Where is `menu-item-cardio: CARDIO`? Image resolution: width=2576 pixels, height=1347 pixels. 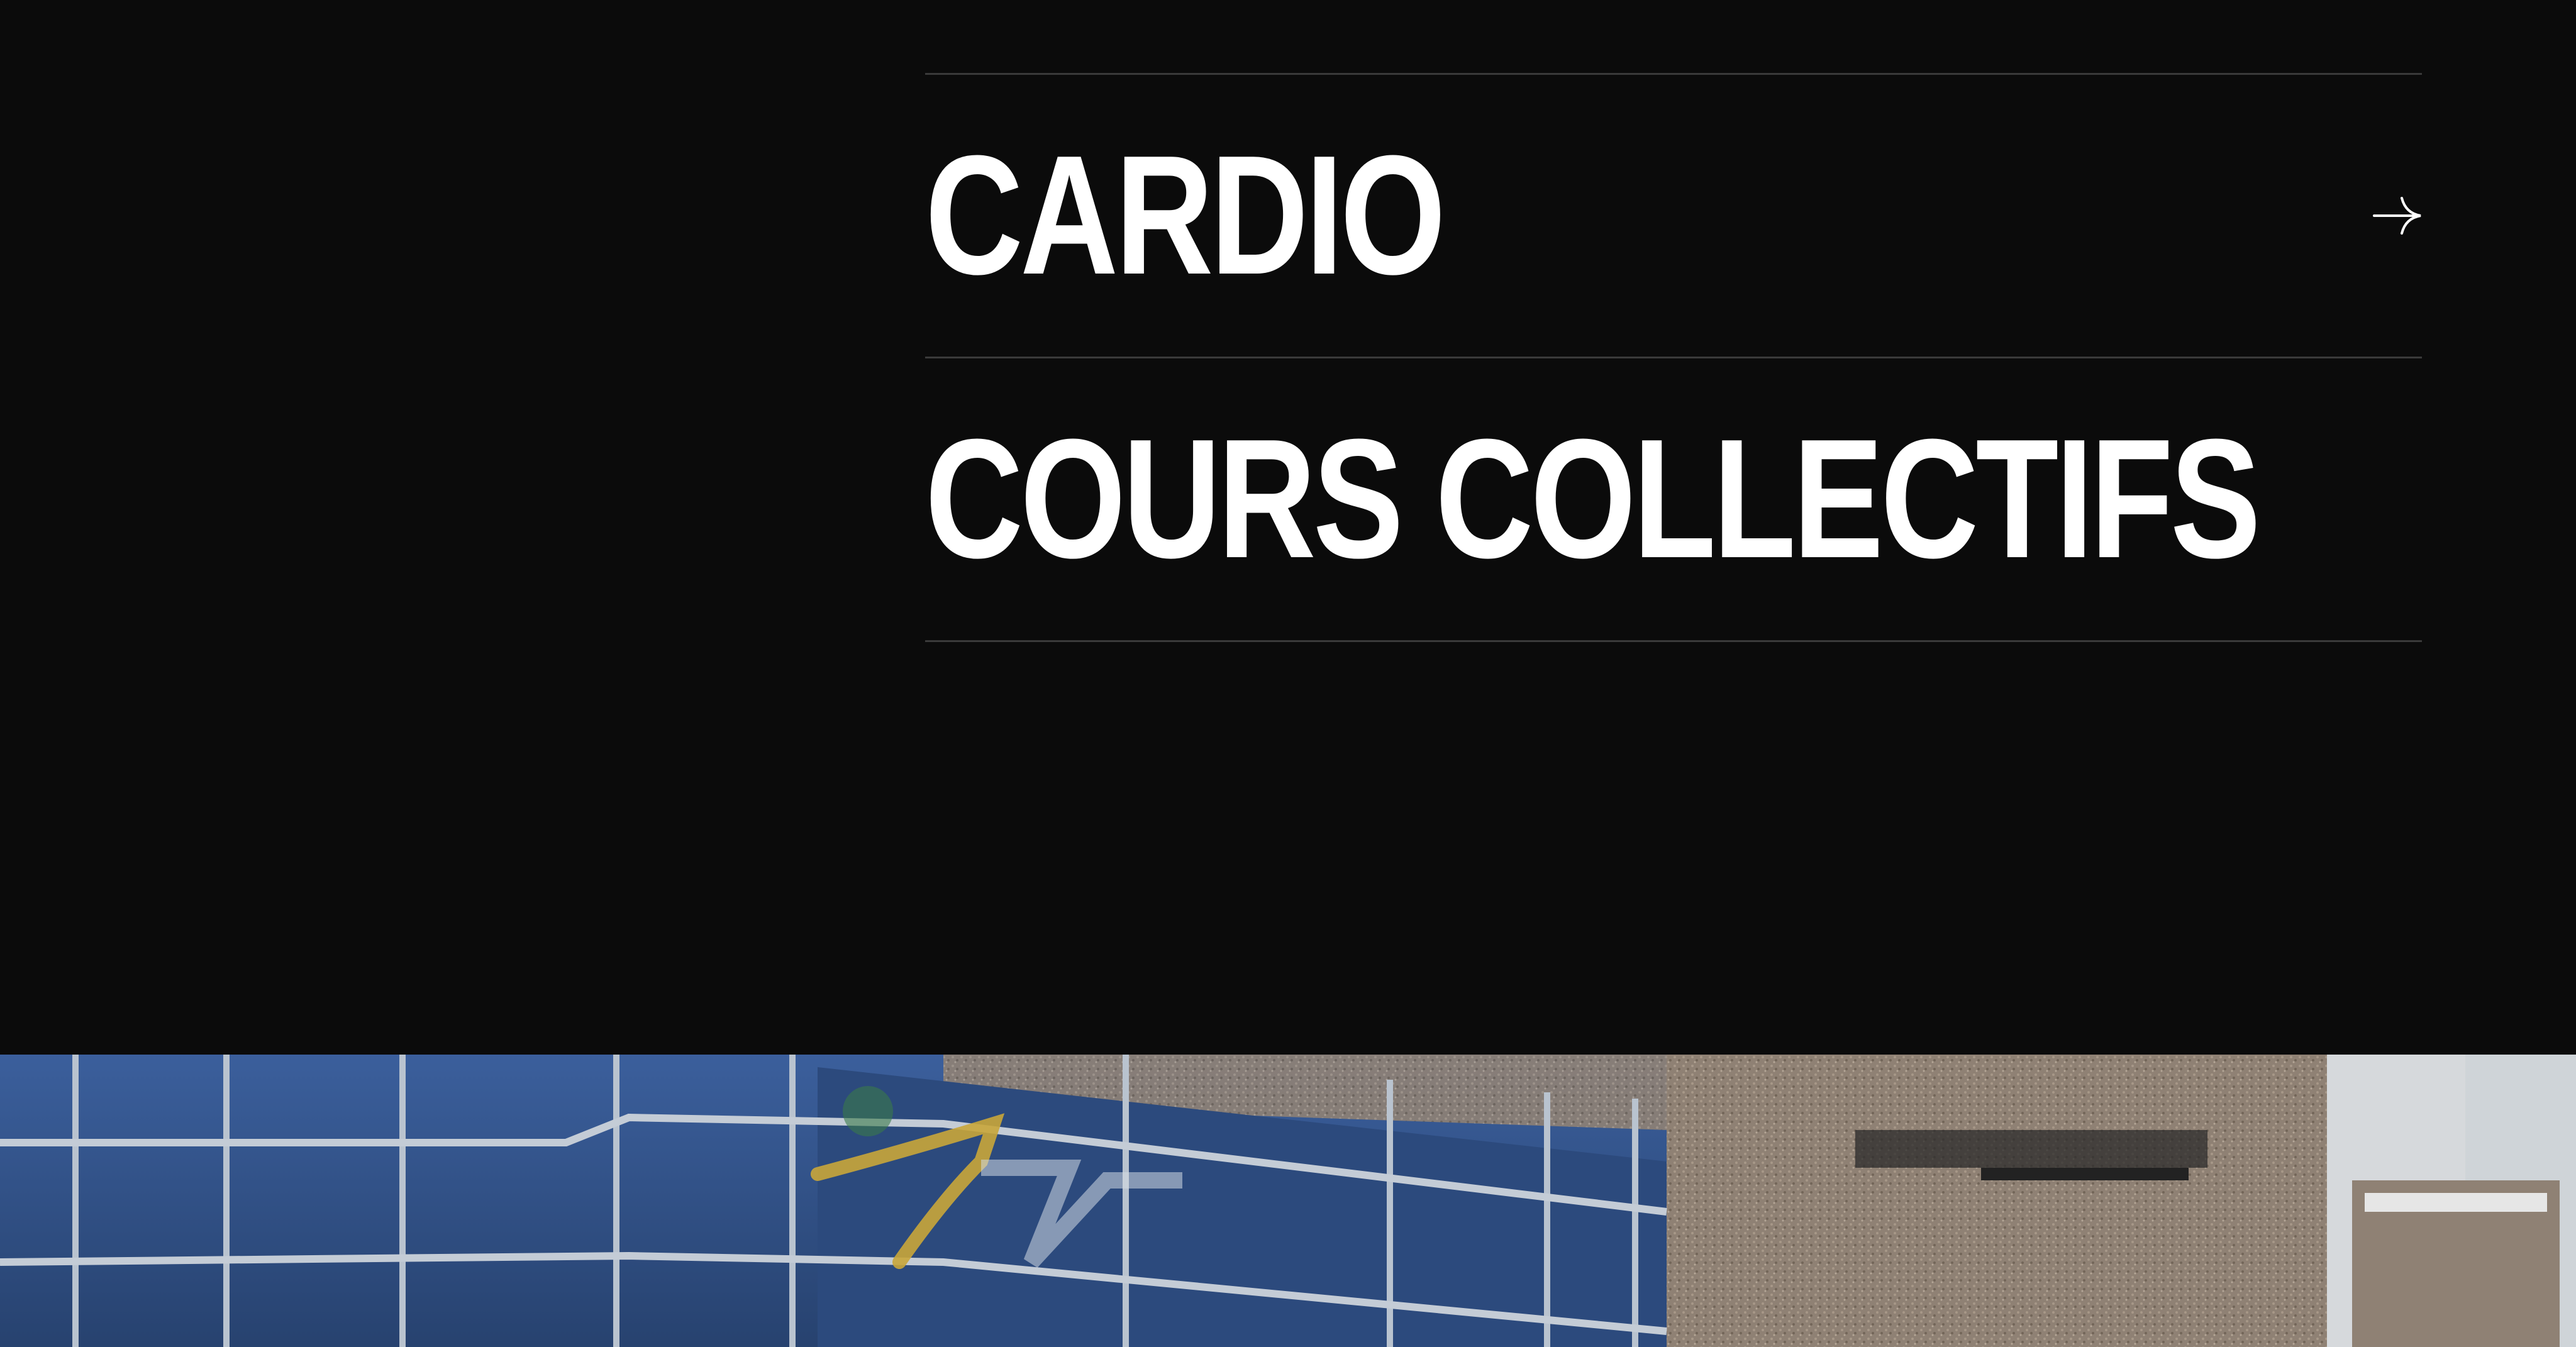 menu-item-cardio: CARDIO is located at coordinates (1673, 216).